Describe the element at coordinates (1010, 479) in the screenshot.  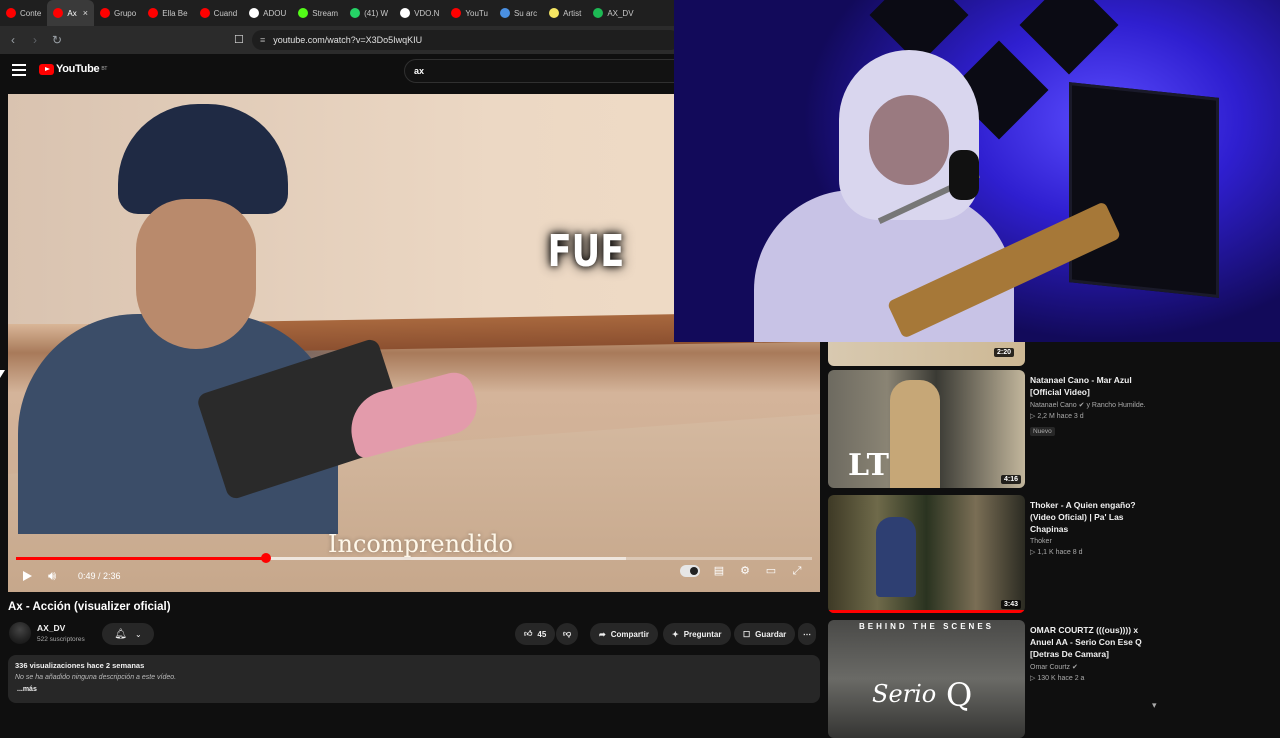
I see `video-duration: 4:16` at that location.